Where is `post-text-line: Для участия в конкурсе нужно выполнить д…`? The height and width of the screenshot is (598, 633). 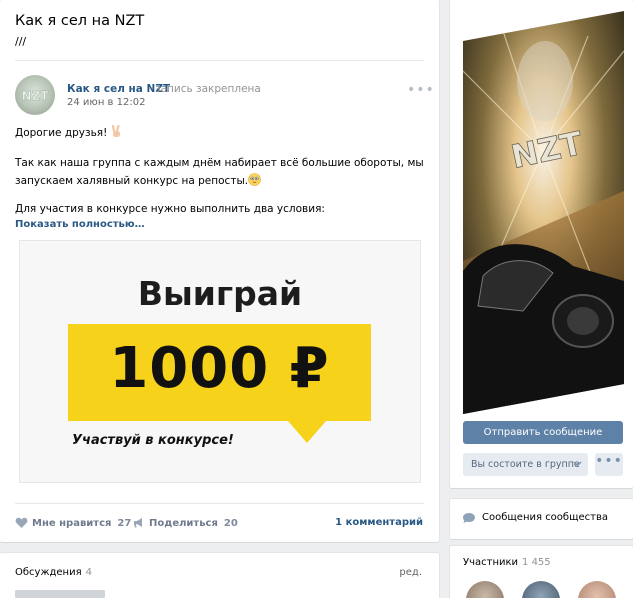
post-text-line: Для участия в конкурсе нужно выполнить д… is located at coordinates (170, 209).